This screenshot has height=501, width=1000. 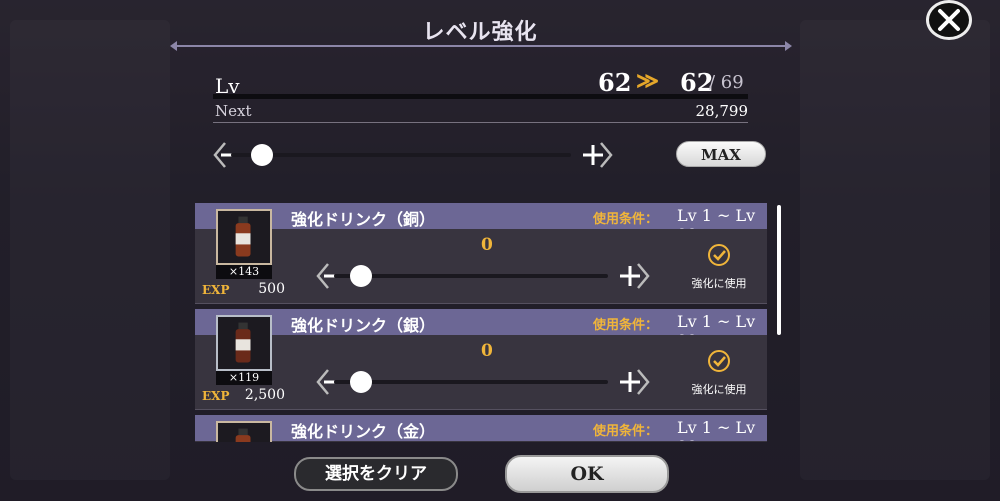 I want to click on item-name: 強化ドリンク（金）, so click(x=363, y=431).